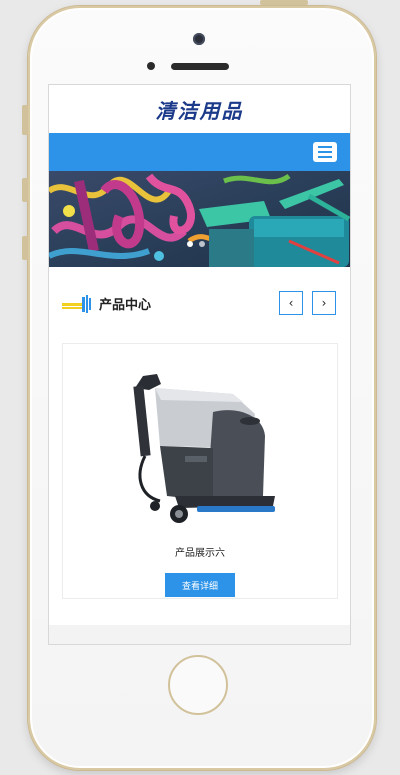 This screenshot has height=775, width=400. I want to click on view-details-button: 查看详细, so click(200, 585).